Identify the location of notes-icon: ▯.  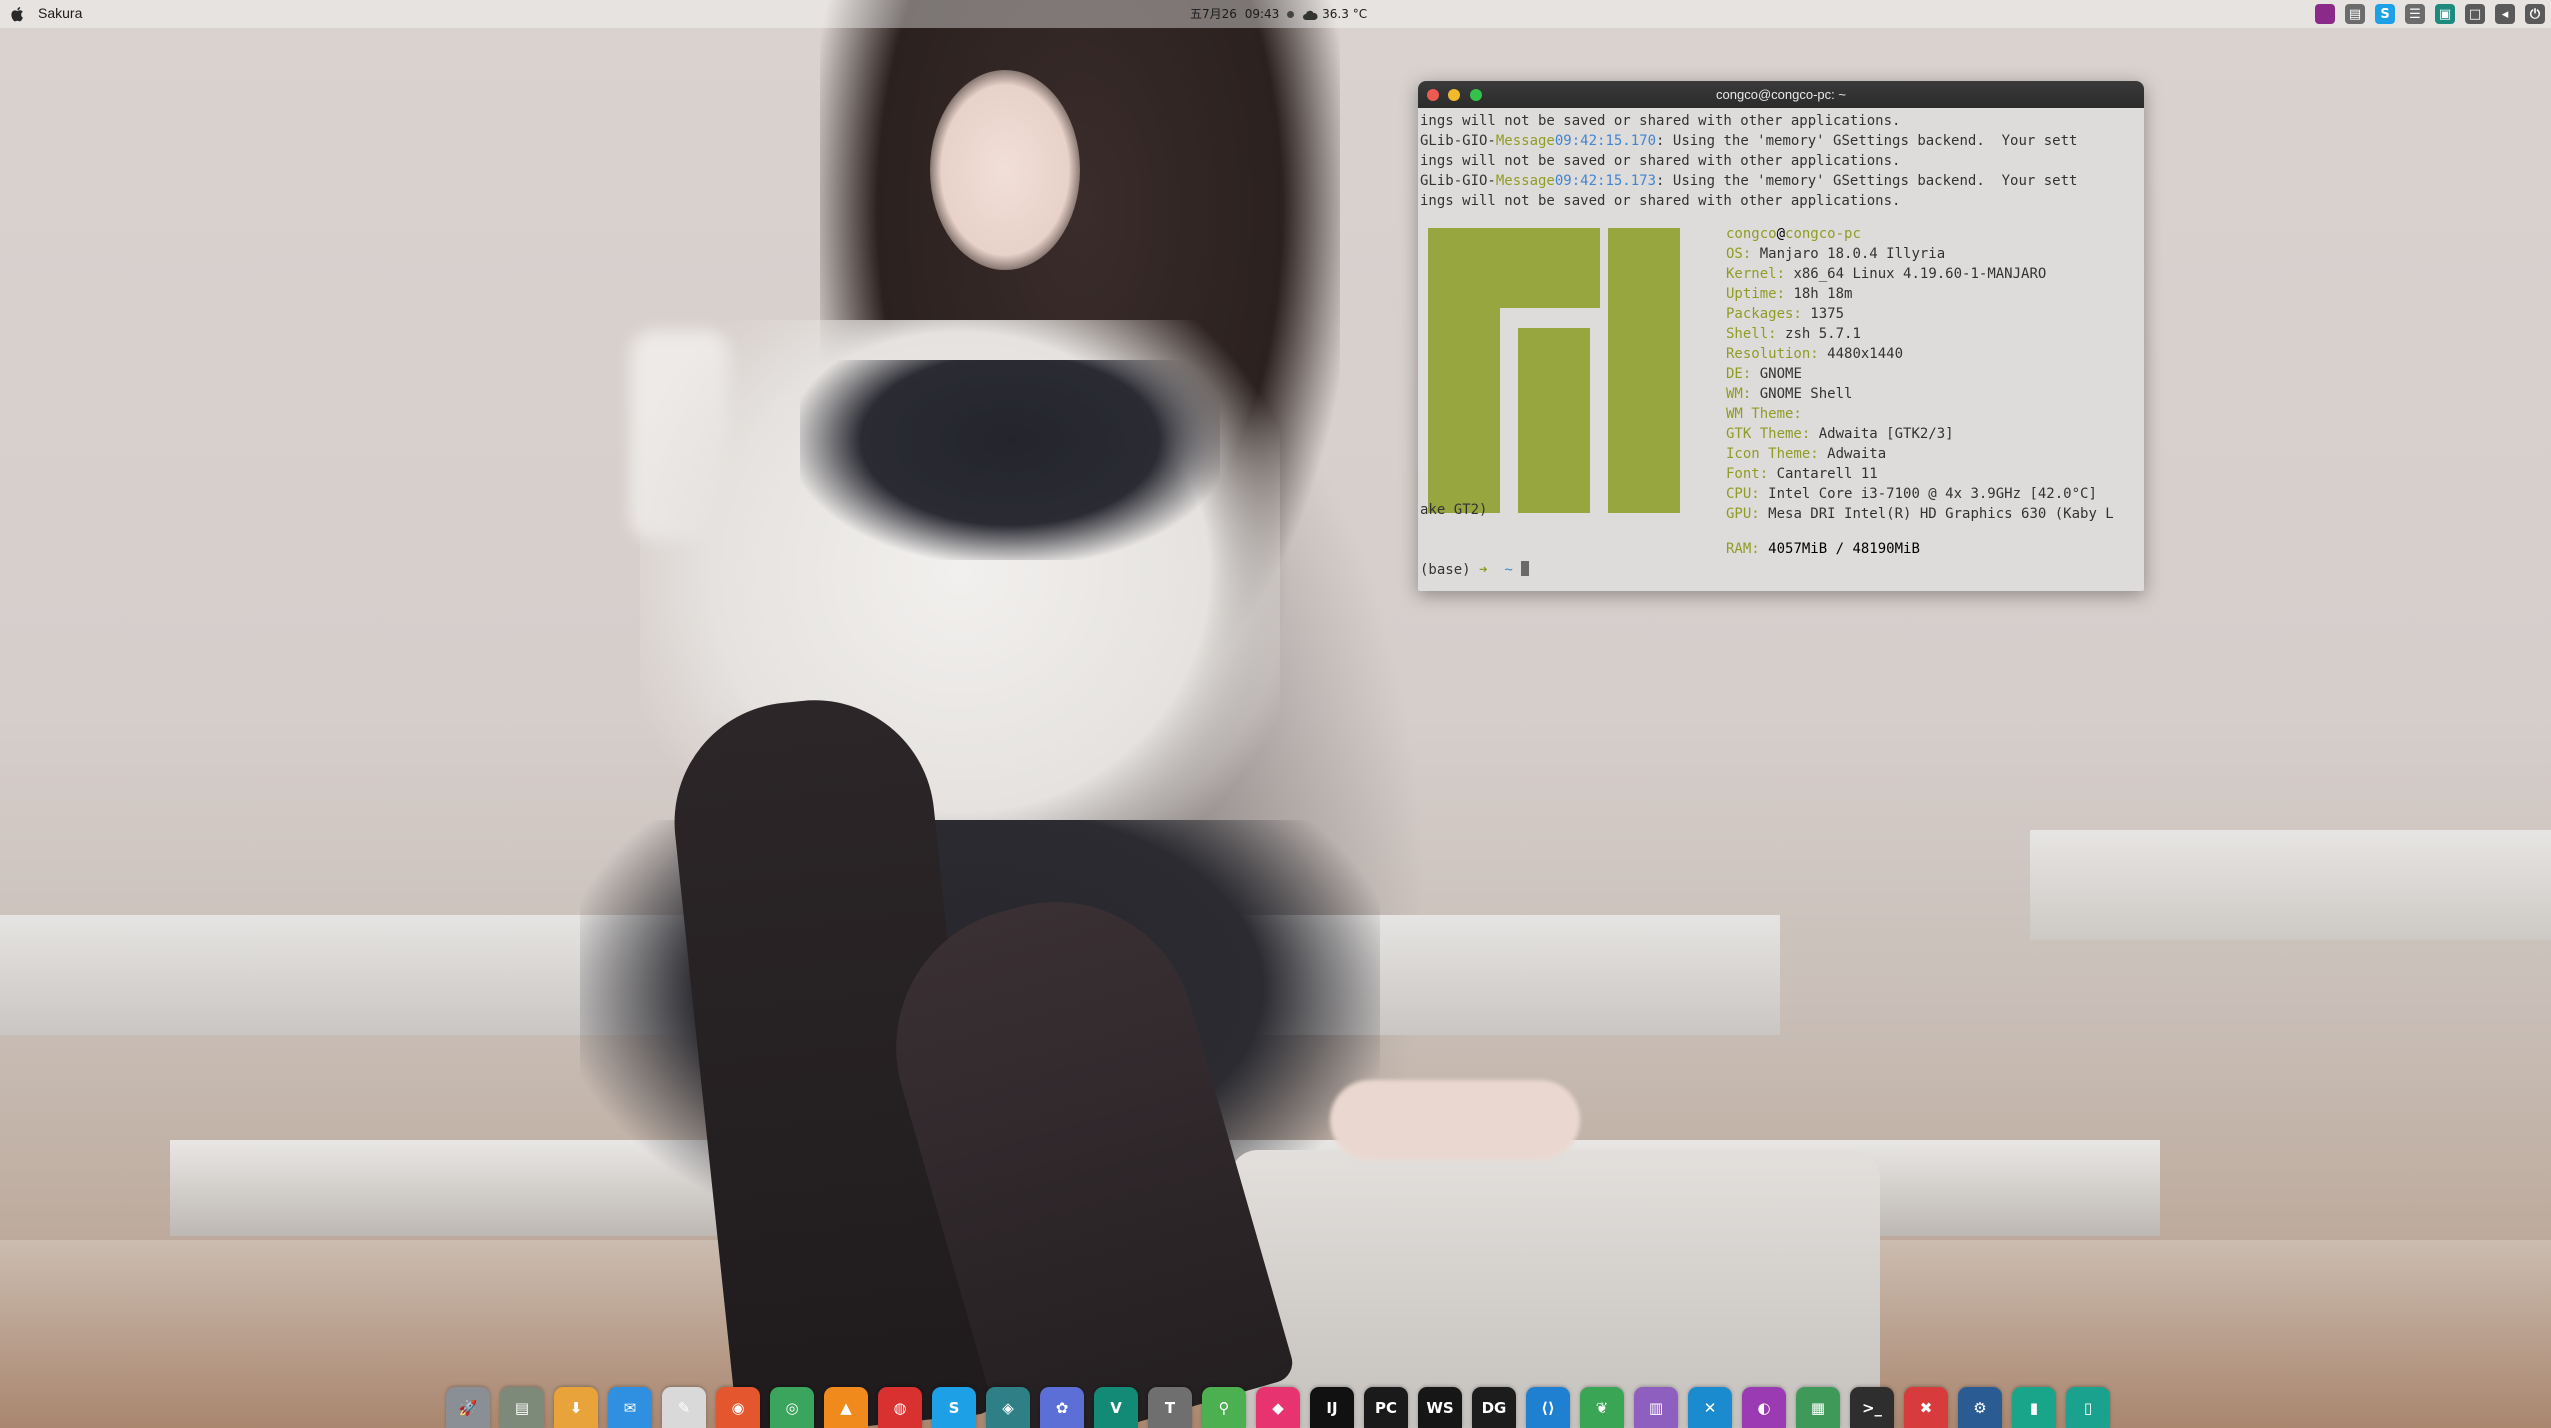
(2088, 1407).